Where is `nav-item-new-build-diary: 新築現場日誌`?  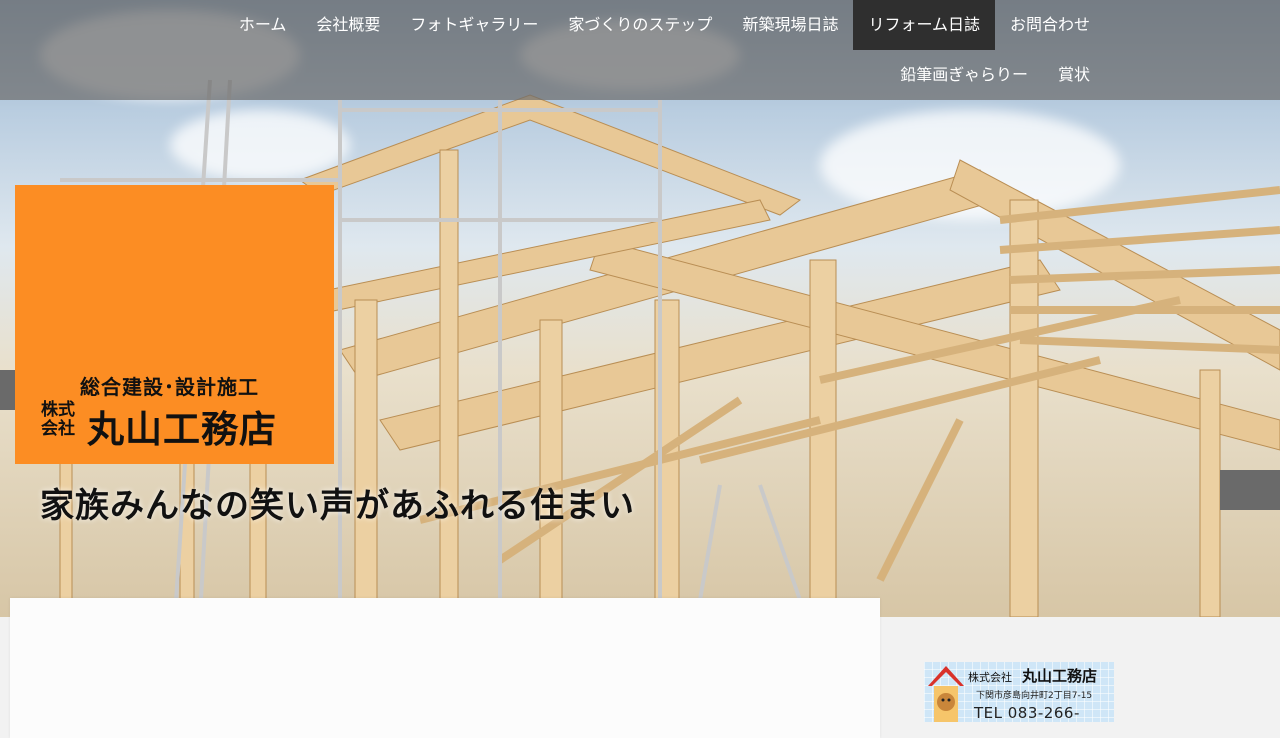 nav-item-new-build-diary: 新築現場日誌 is located at coordinates (790, 25).